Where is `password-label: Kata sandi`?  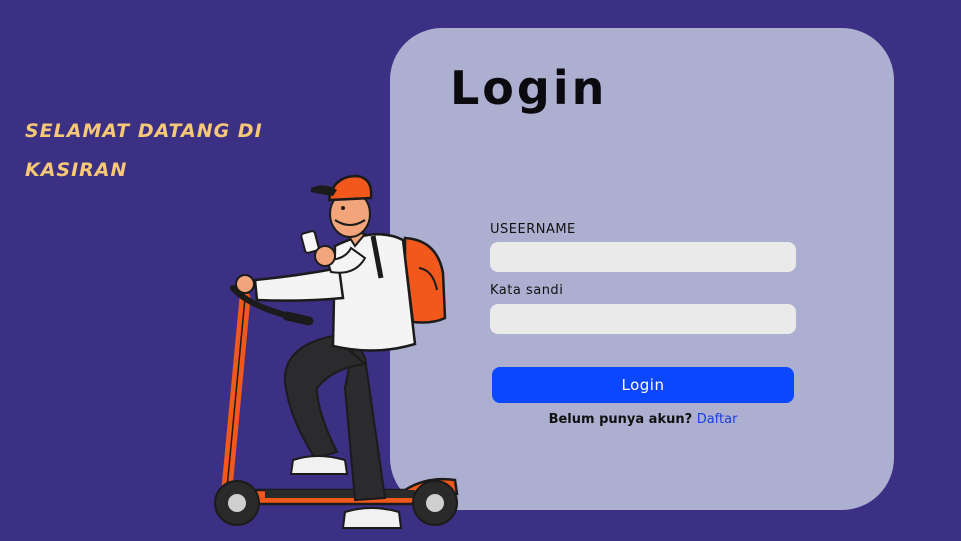 password-label: Kata sandi is located at coordinates (527, 290).